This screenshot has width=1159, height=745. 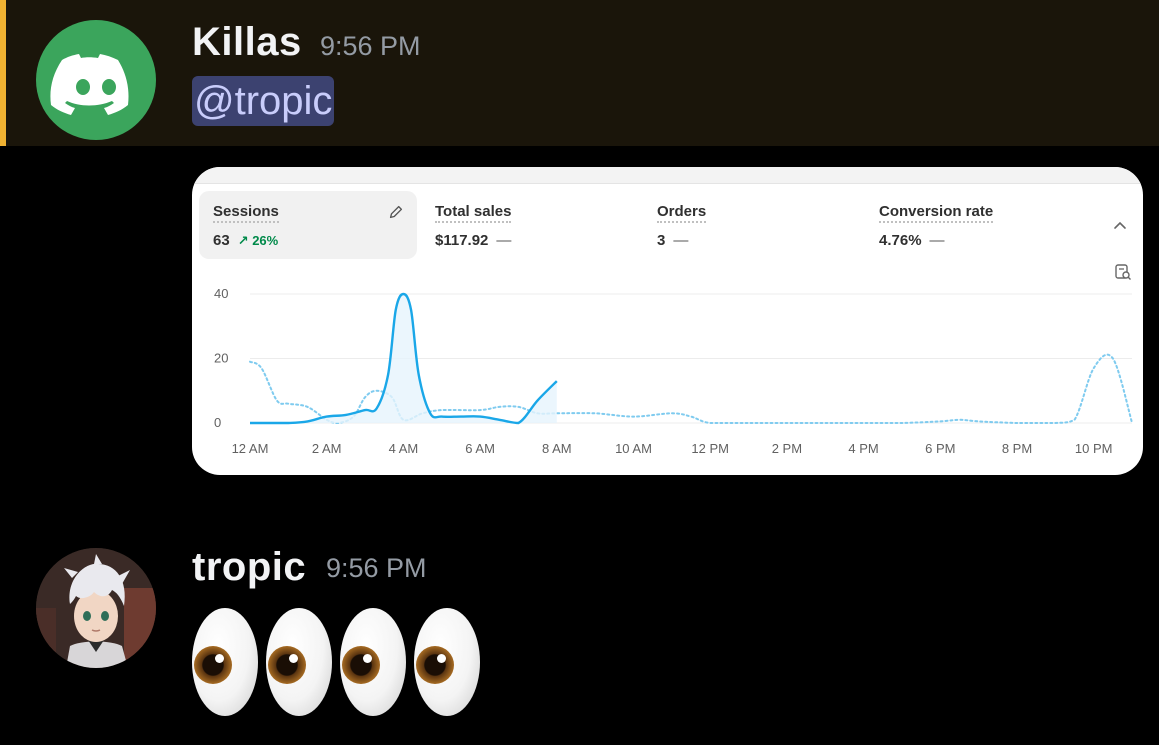 I want to click on username: tropic, so click(x=249, y=567).